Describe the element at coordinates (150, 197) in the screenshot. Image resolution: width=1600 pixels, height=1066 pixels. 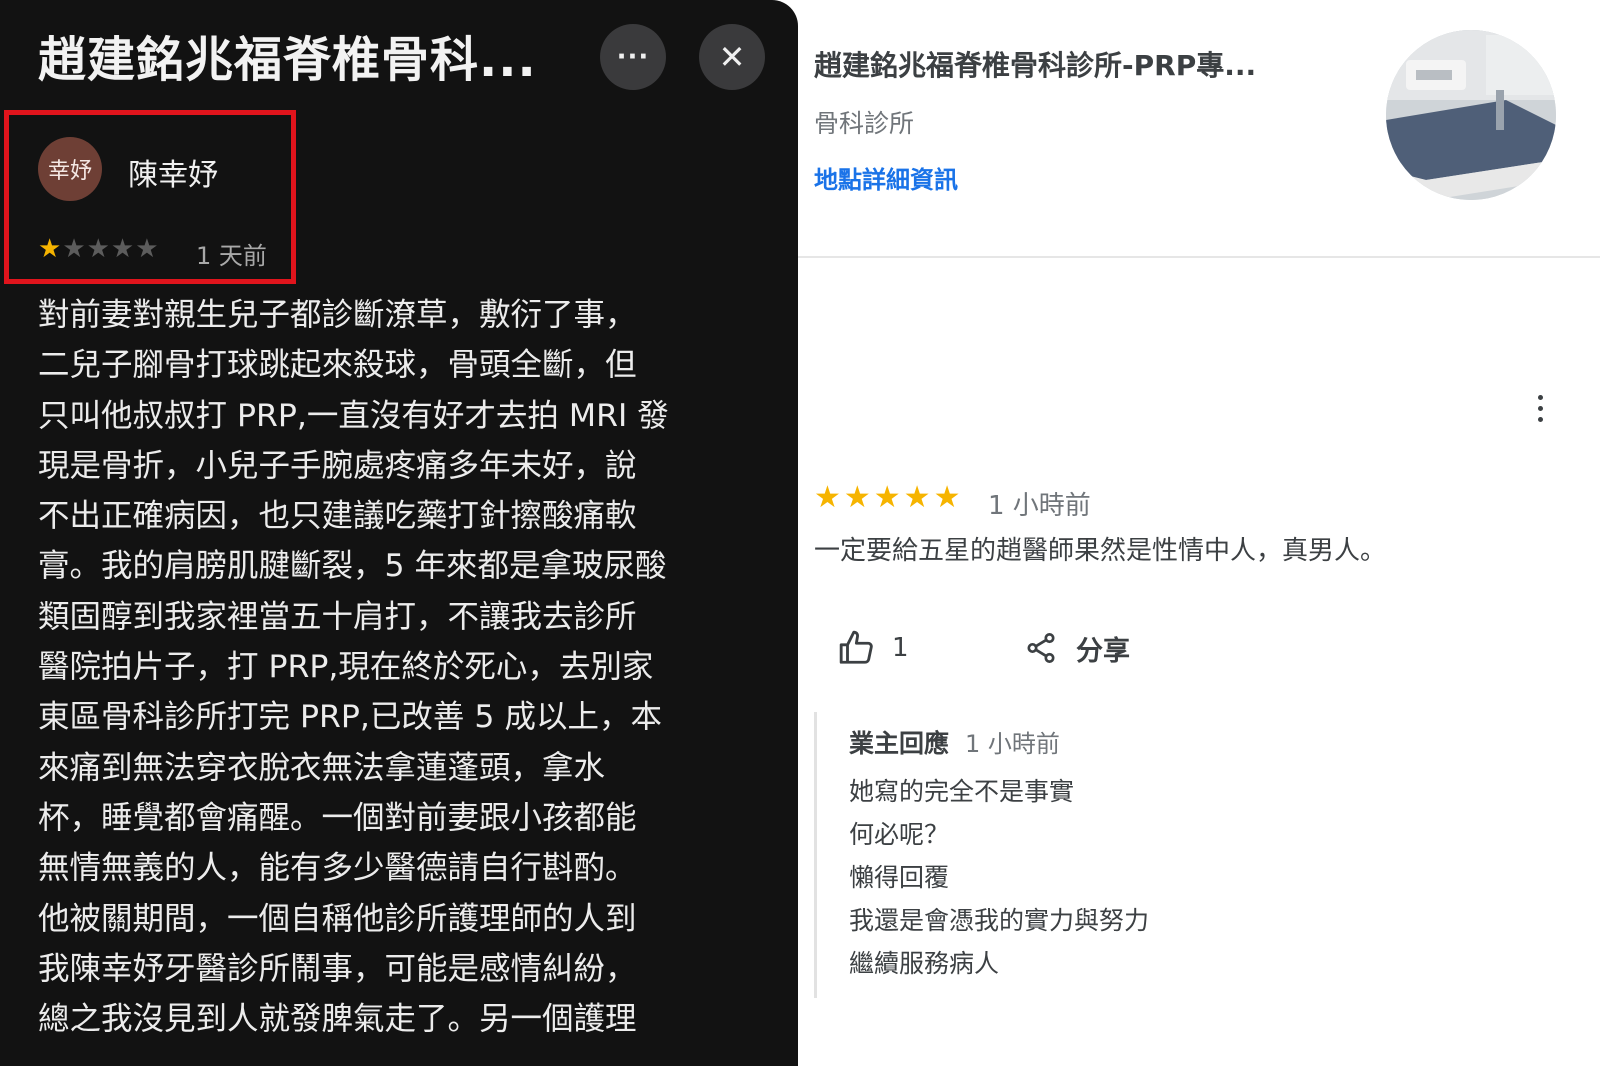
I see `red-highlight-annotation` at that location.